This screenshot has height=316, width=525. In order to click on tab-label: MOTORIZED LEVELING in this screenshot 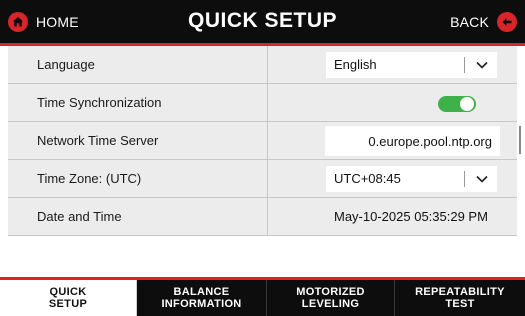, I will do `click(330, 298)`.